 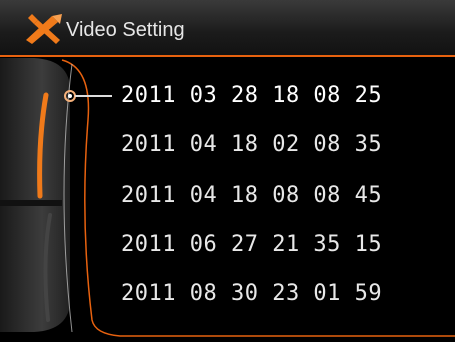 What do you see at coordinates (281, 145) in the screenshot?
I see `list-item: 2011 04 18 02 08 35` at bounding box center [281, 145].